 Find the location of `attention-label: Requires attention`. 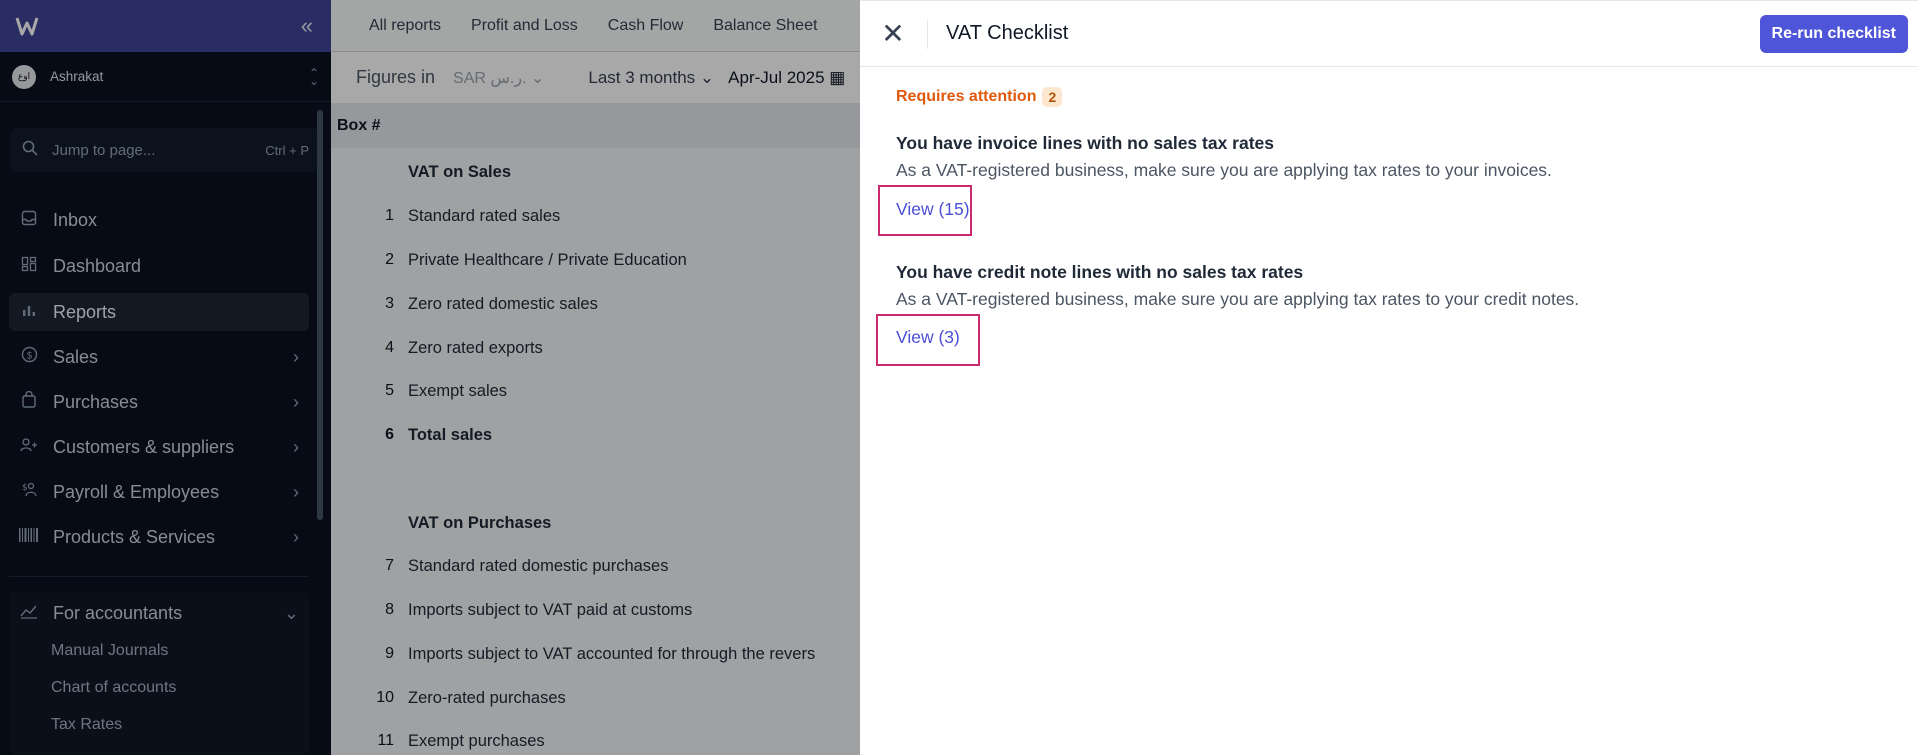

attention-label: Requires attention is located at coordinates (966, 96).